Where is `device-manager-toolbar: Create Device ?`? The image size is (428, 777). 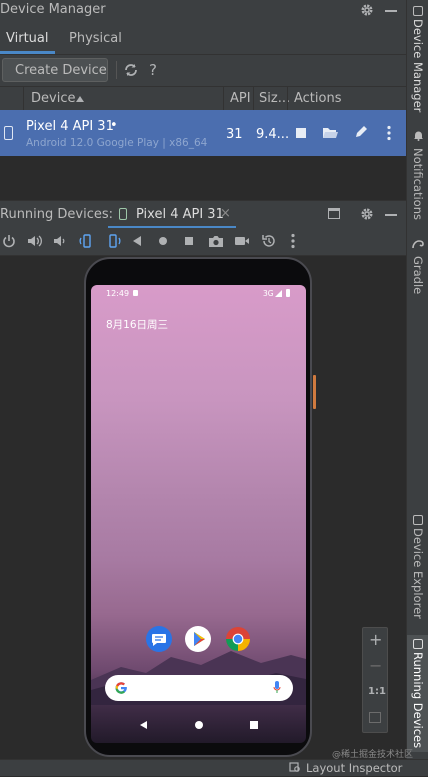 device-manager-toolbar: Create Device ? is located at coordinates (203, 70).